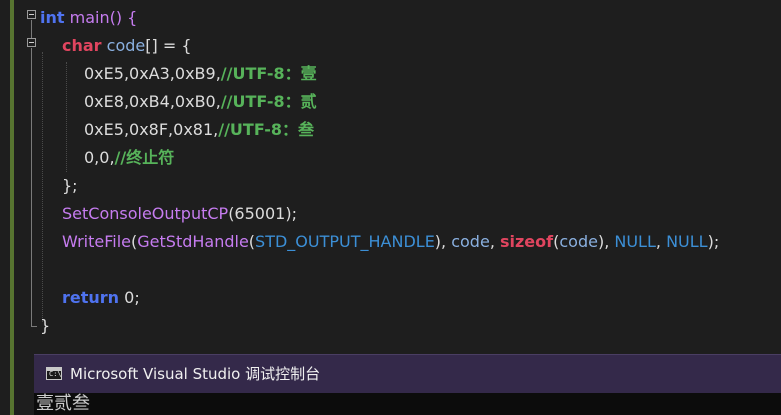 The image size is (781, 415). I want to click on code-line: return 0;, so click(101, 298).